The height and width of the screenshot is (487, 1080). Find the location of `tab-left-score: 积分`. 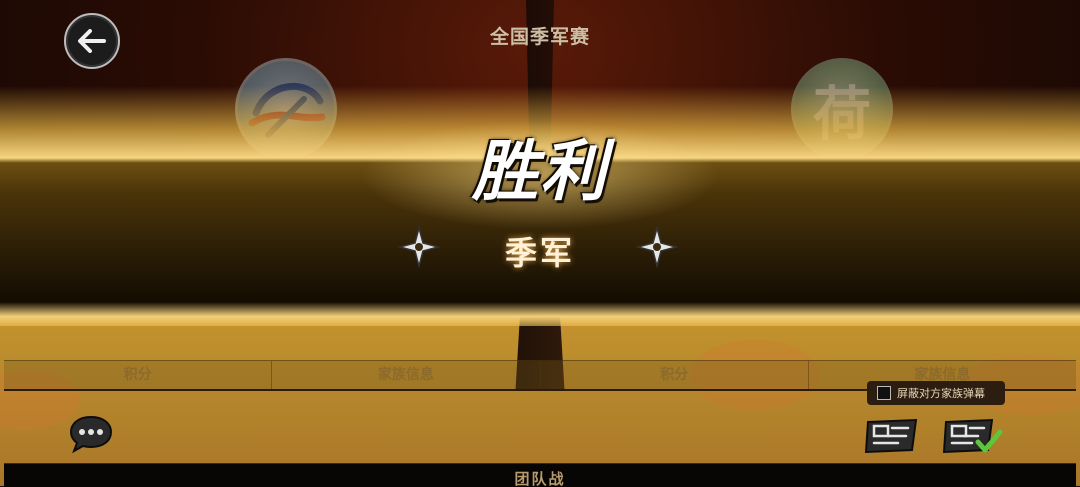

tab-left-score: 积分 is located at coordinates (138, 375).